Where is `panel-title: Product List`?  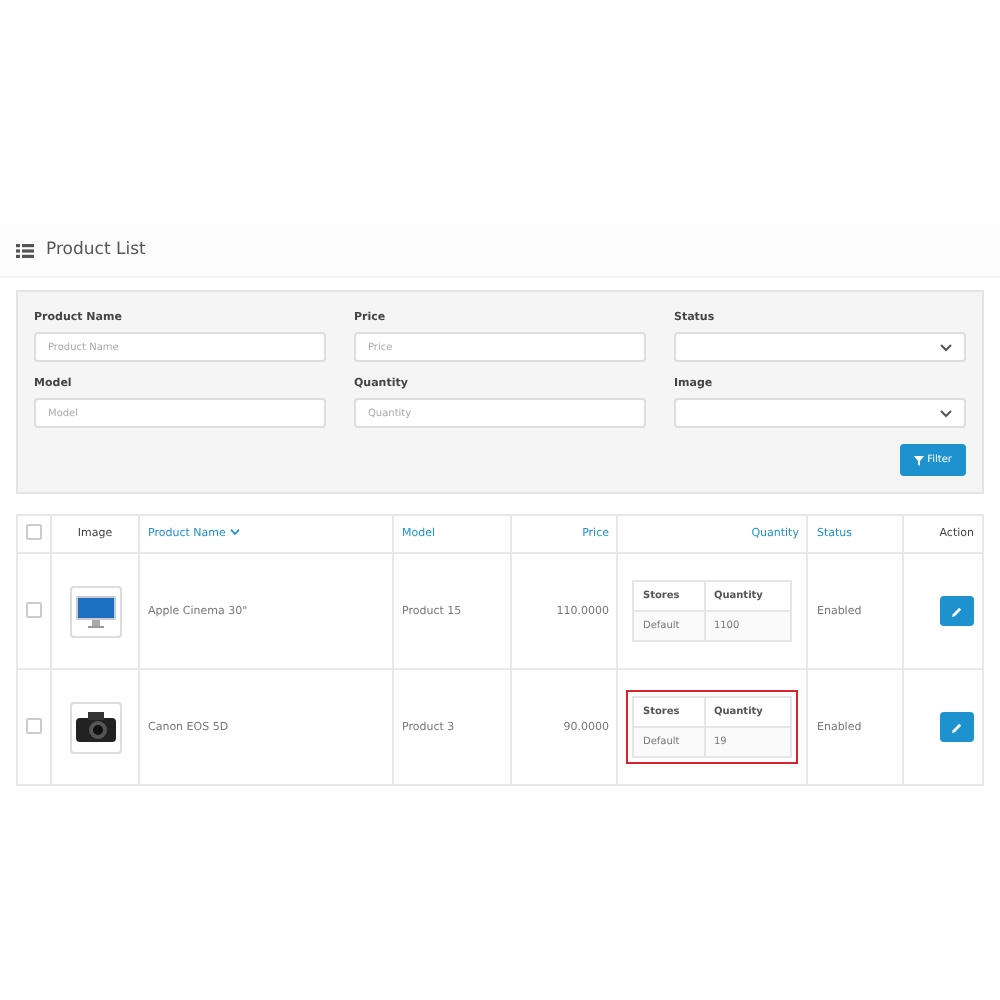
panel-title: Product List is located at coordinates (96, 250).